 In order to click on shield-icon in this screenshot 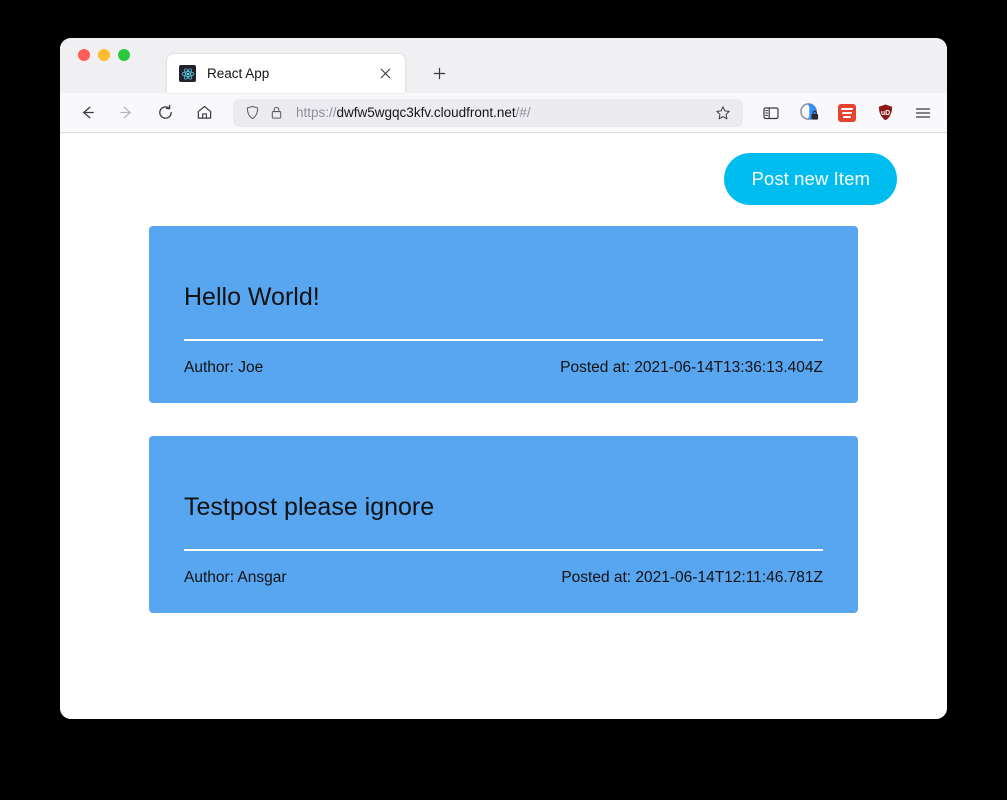, I will do `click(252, 112)`.